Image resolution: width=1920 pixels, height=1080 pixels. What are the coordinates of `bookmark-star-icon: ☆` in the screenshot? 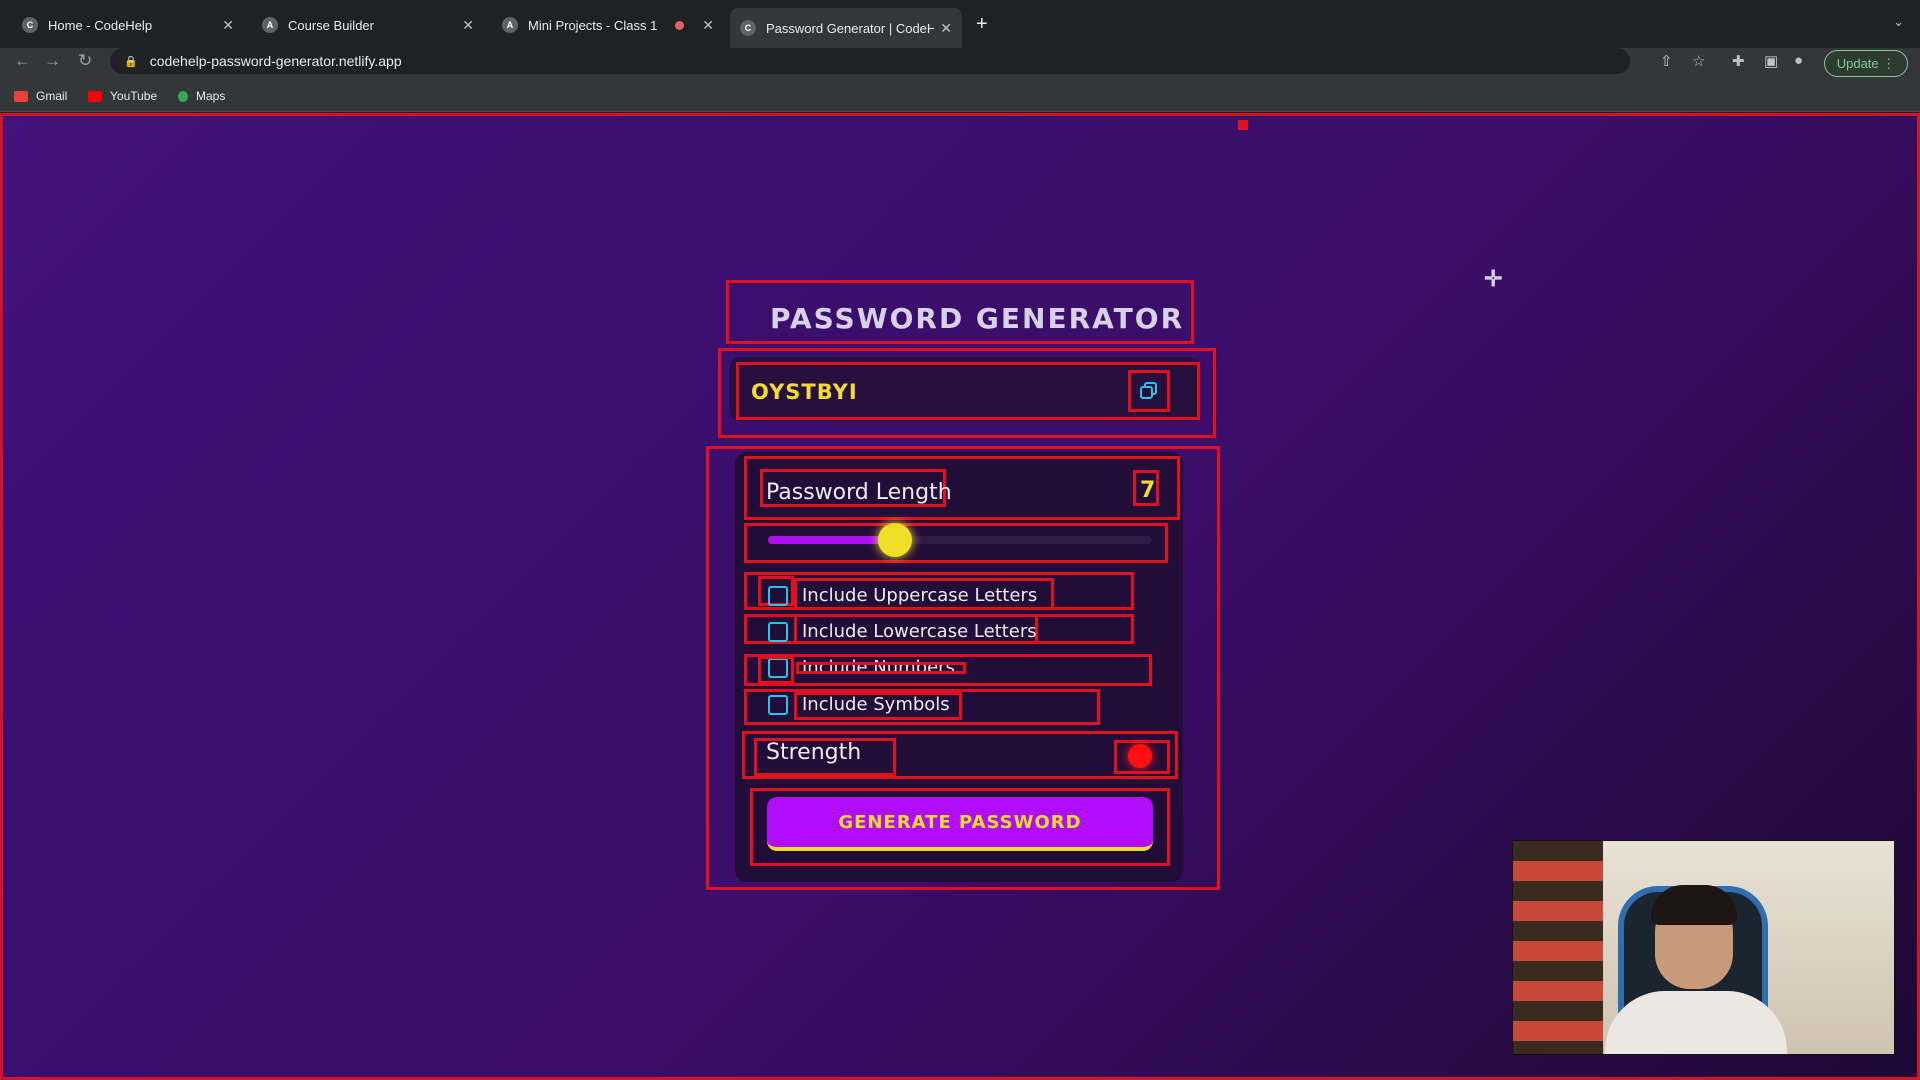 It's located at (1698, 61).